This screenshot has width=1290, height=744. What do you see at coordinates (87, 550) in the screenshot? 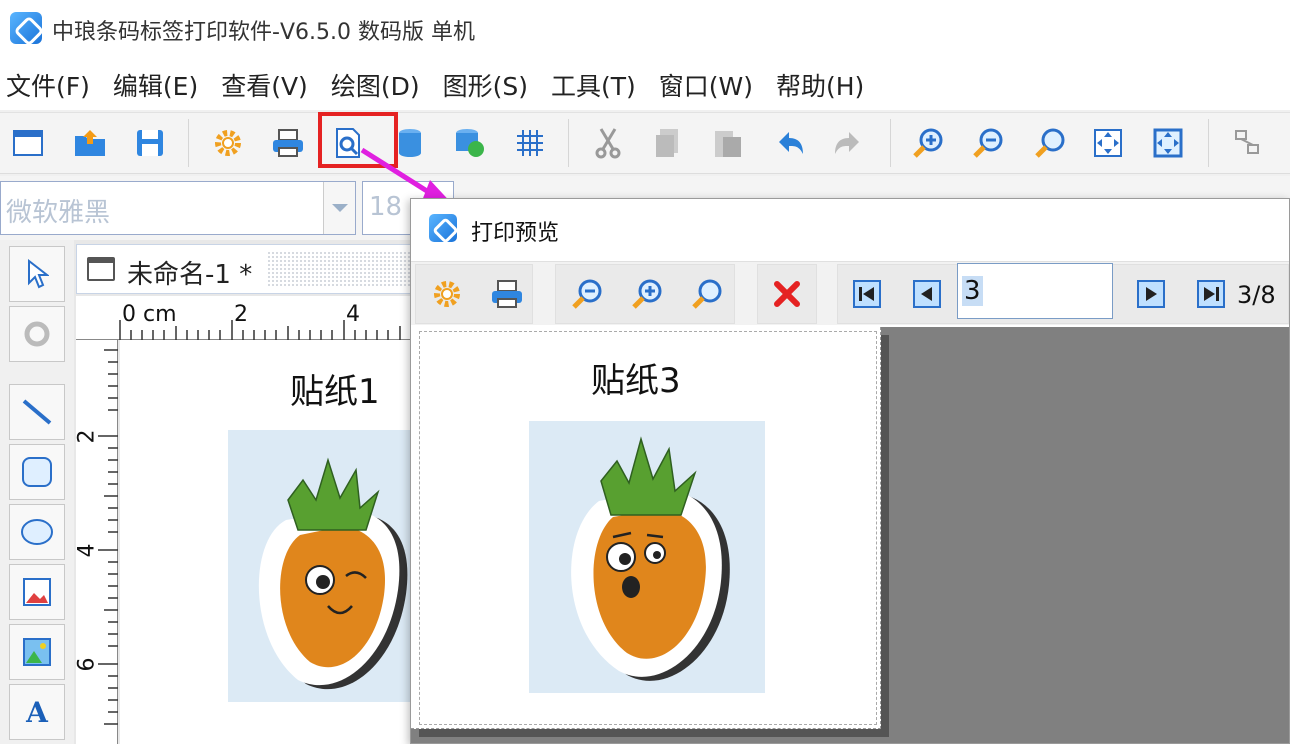
I see `vruler-tick-4: 4` at bounding box center [87, 550].